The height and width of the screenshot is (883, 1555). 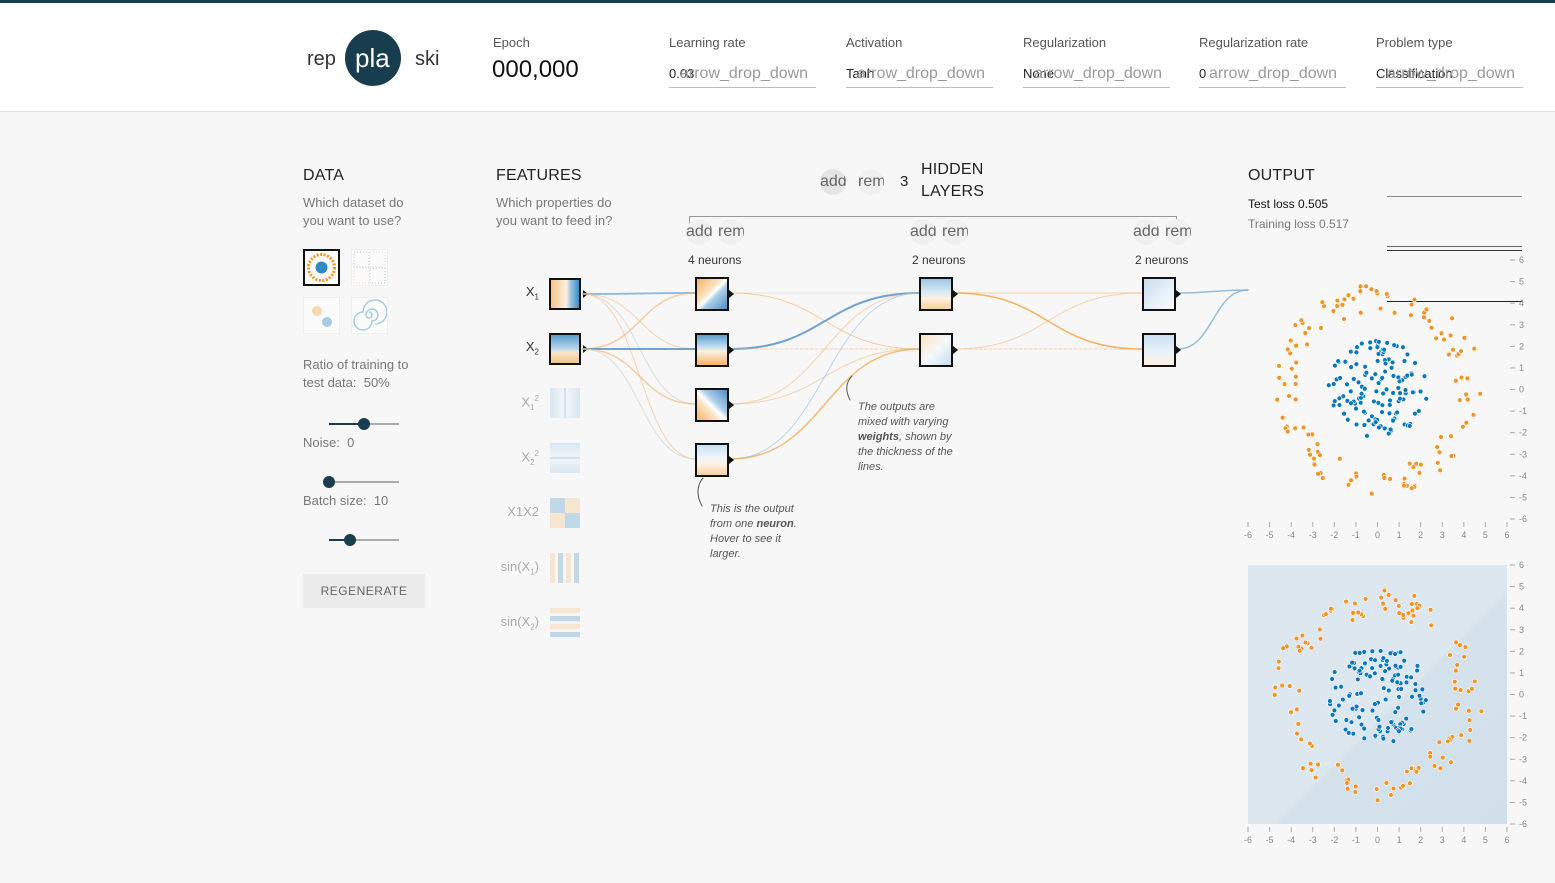 I want to click on loss-chart-line, so click(x=1454, y=196).